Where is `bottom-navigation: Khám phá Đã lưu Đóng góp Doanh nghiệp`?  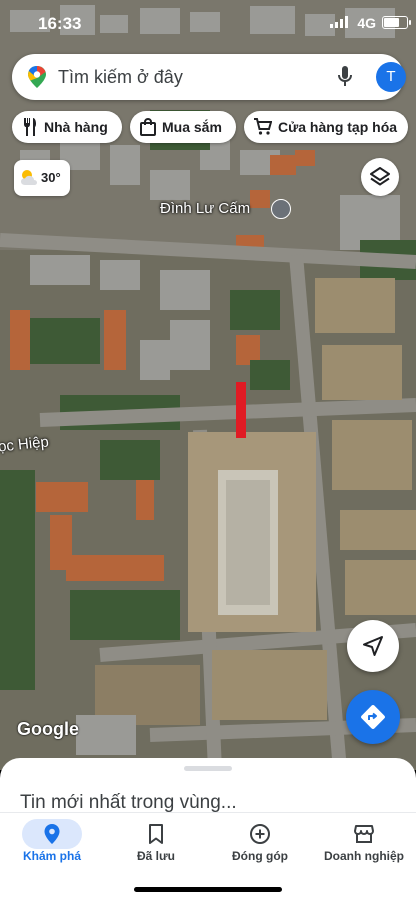
bottom-navigation: Khám phá Đã lưu Đóng góp Doanh nghiệp is located at coordinates (208, 856).